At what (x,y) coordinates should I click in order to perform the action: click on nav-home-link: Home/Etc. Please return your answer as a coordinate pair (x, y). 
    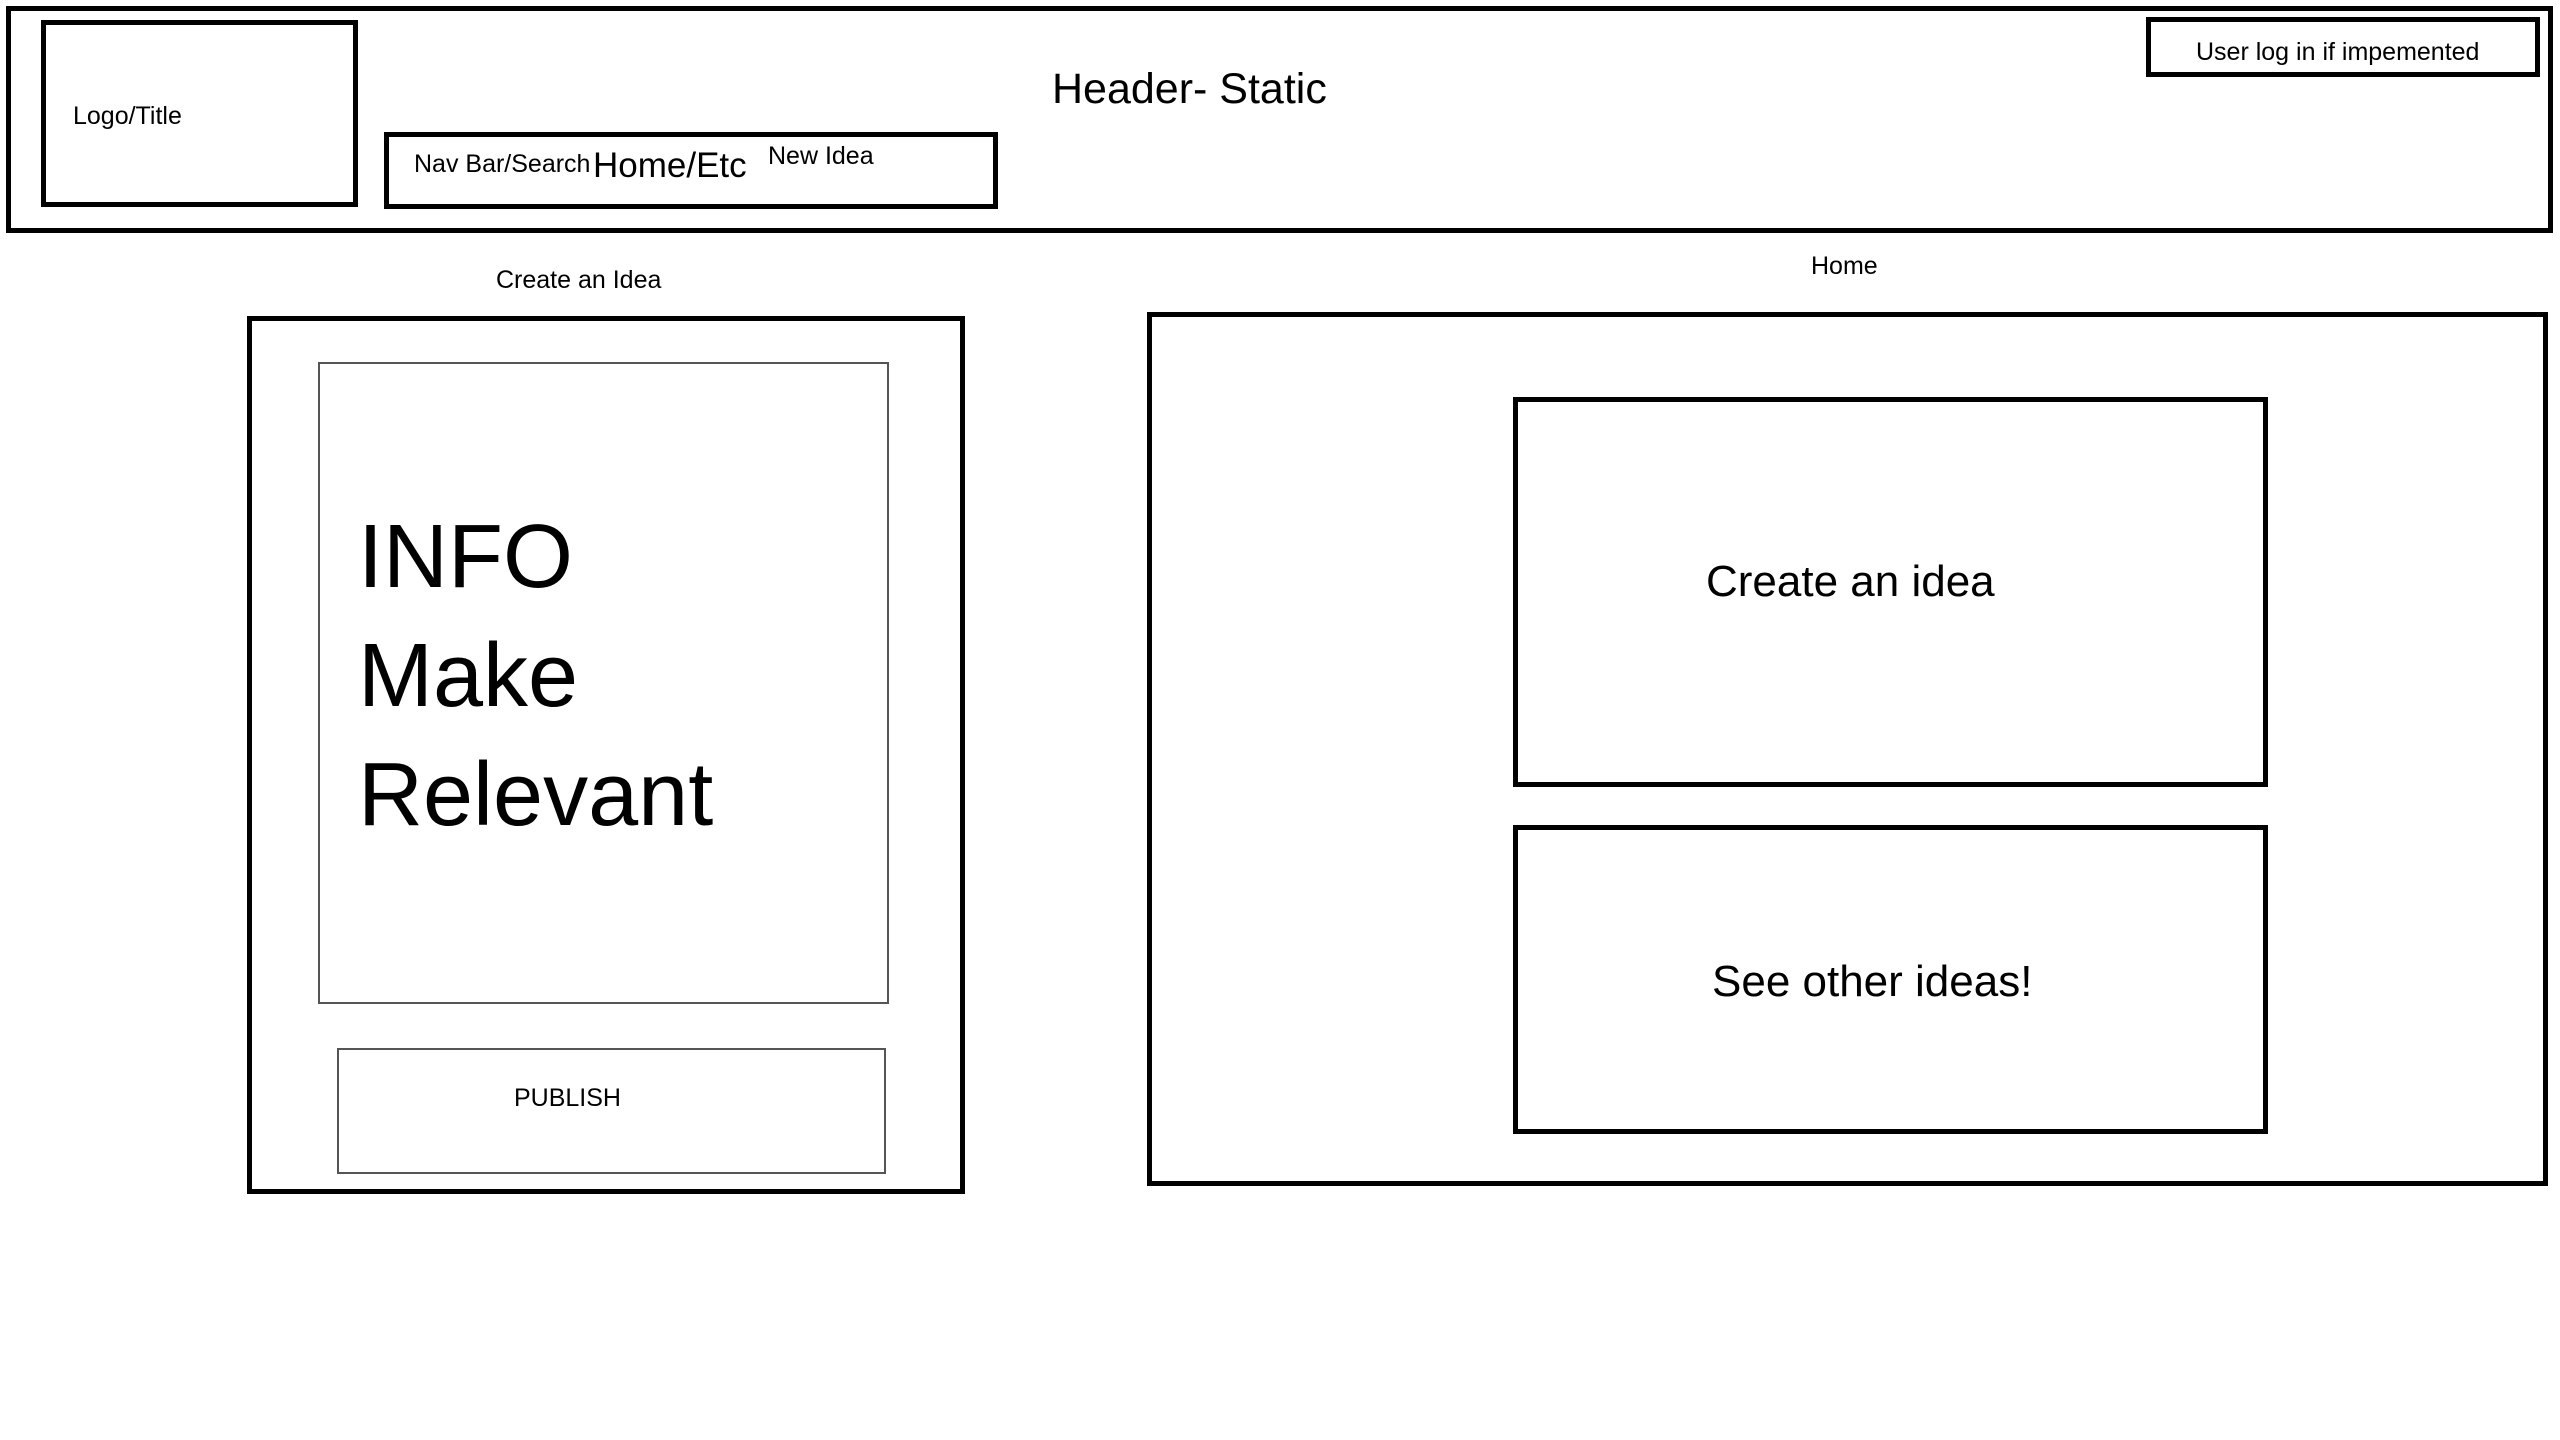
    Looking at the image, I should click on (670, 165).